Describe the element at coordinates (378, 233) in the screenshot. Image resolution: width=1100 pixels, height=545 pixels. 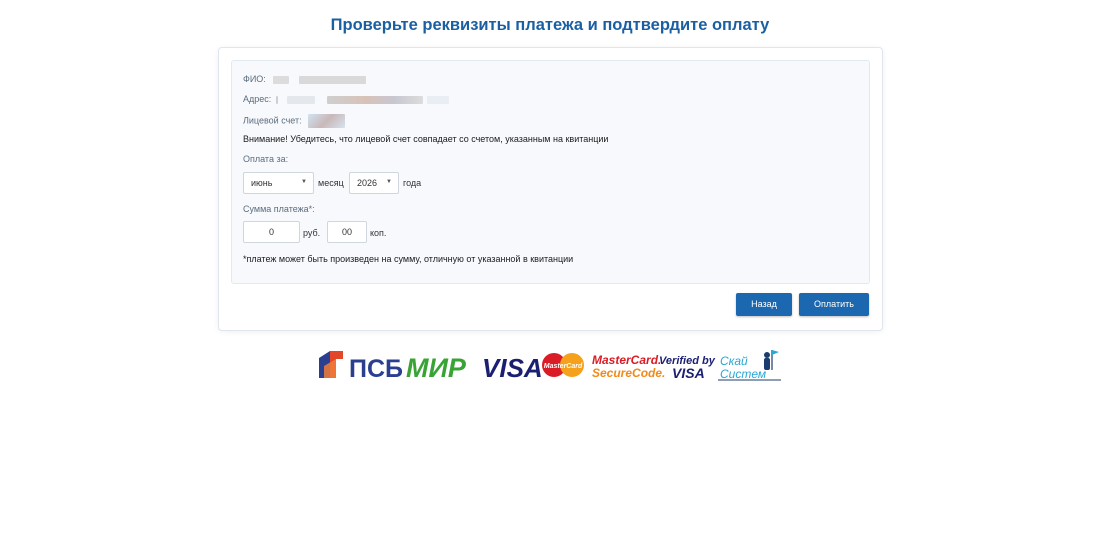
I see `kopecks-unit: коп.` at that location.